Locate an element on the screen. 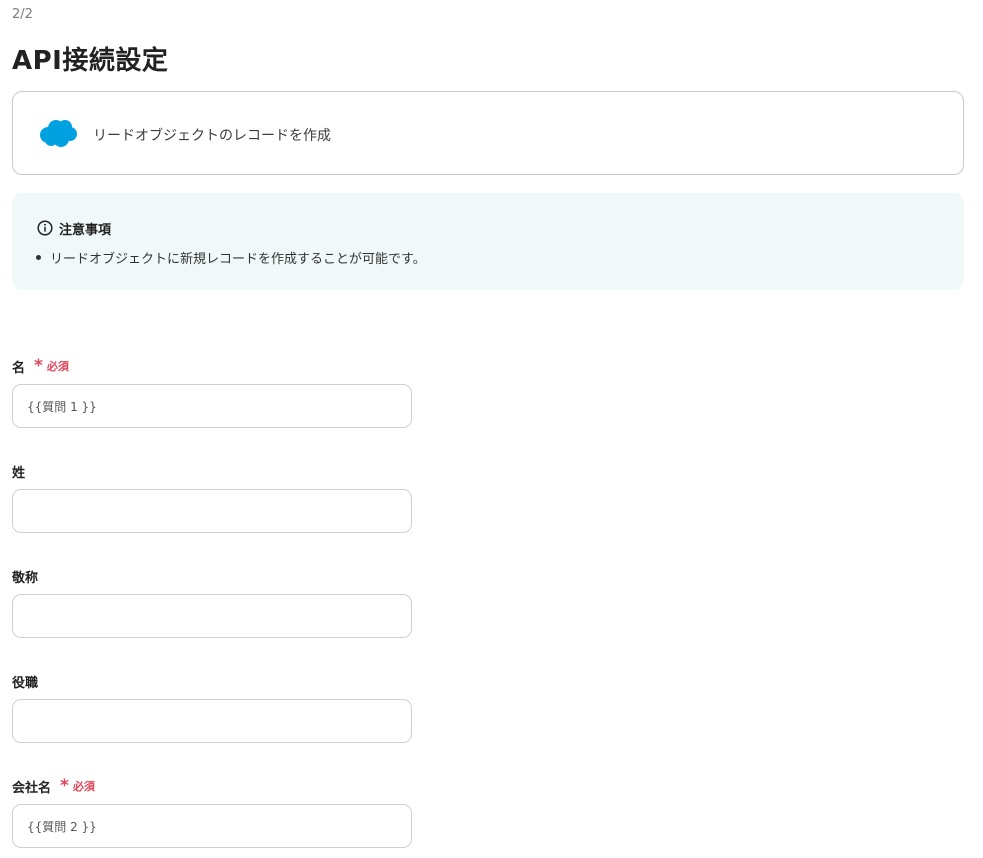 The width and height of the screenshot is (983, 858). field-first-name: 名 * 必須 {{質問 1 }} is located at coordinates (212, 392).